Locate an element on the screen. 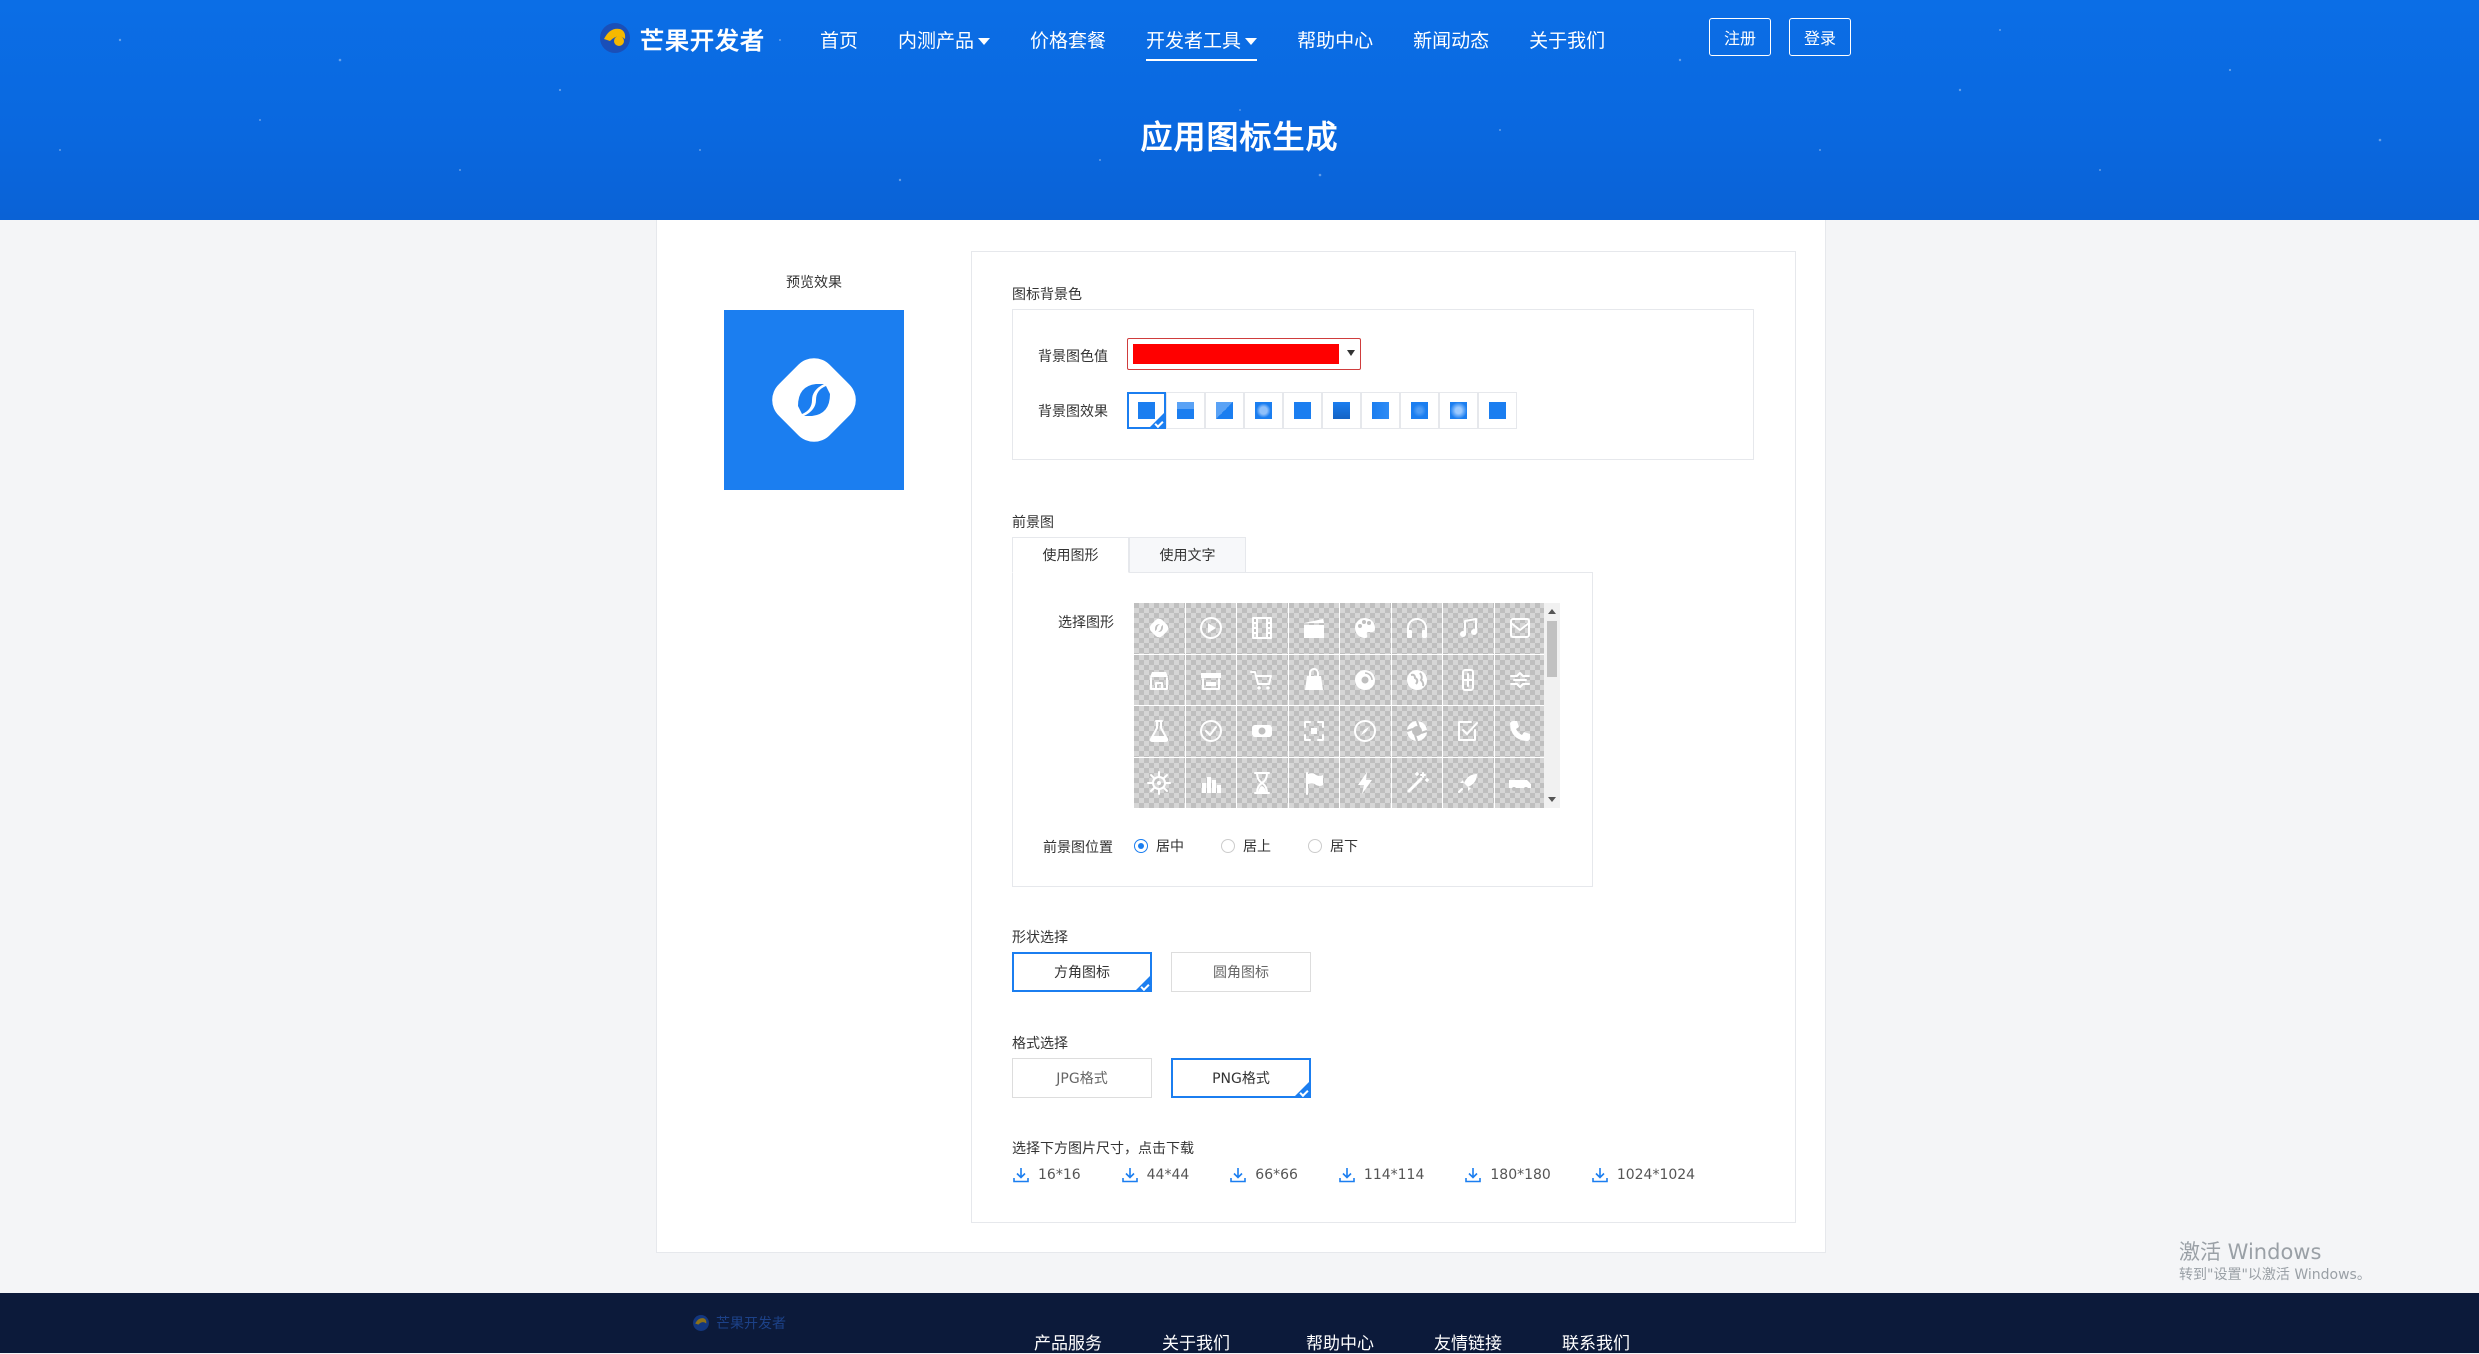  nav-label: 首页 is located at coordinates (839, 41).